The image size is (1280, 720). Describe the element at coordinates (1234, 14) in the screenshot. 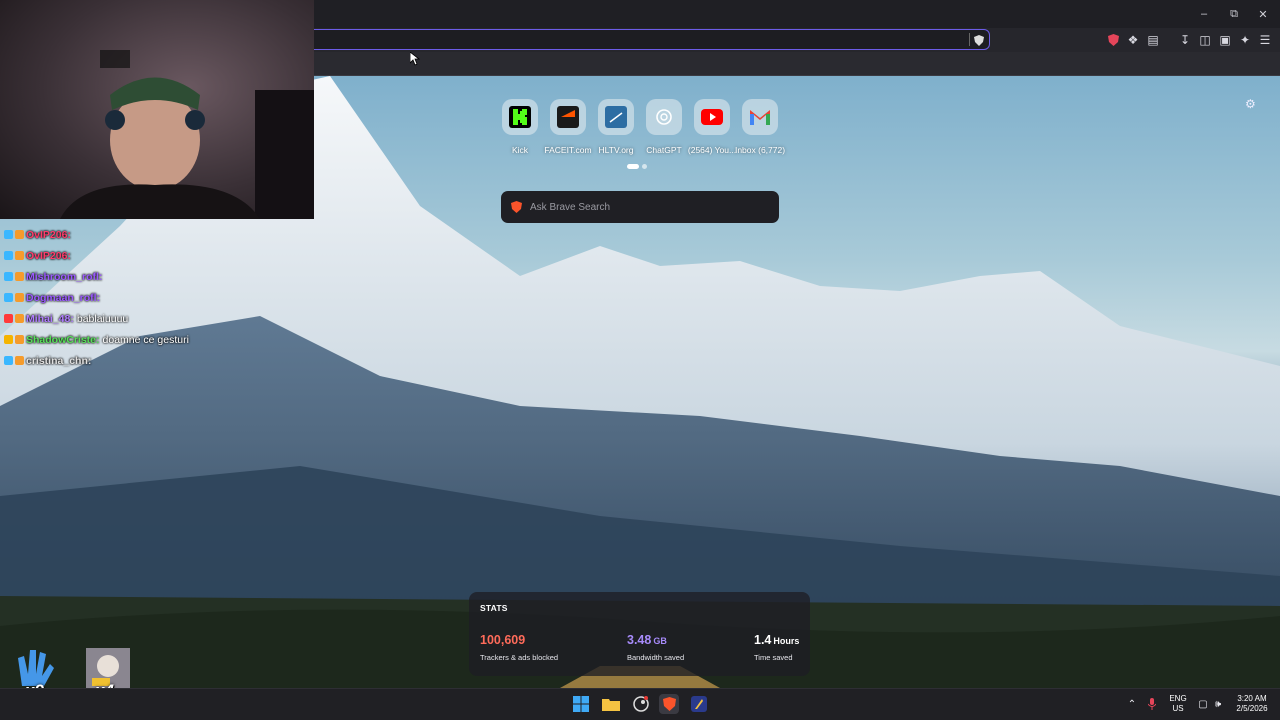

I see `restore-icon: ⧉` at that location.